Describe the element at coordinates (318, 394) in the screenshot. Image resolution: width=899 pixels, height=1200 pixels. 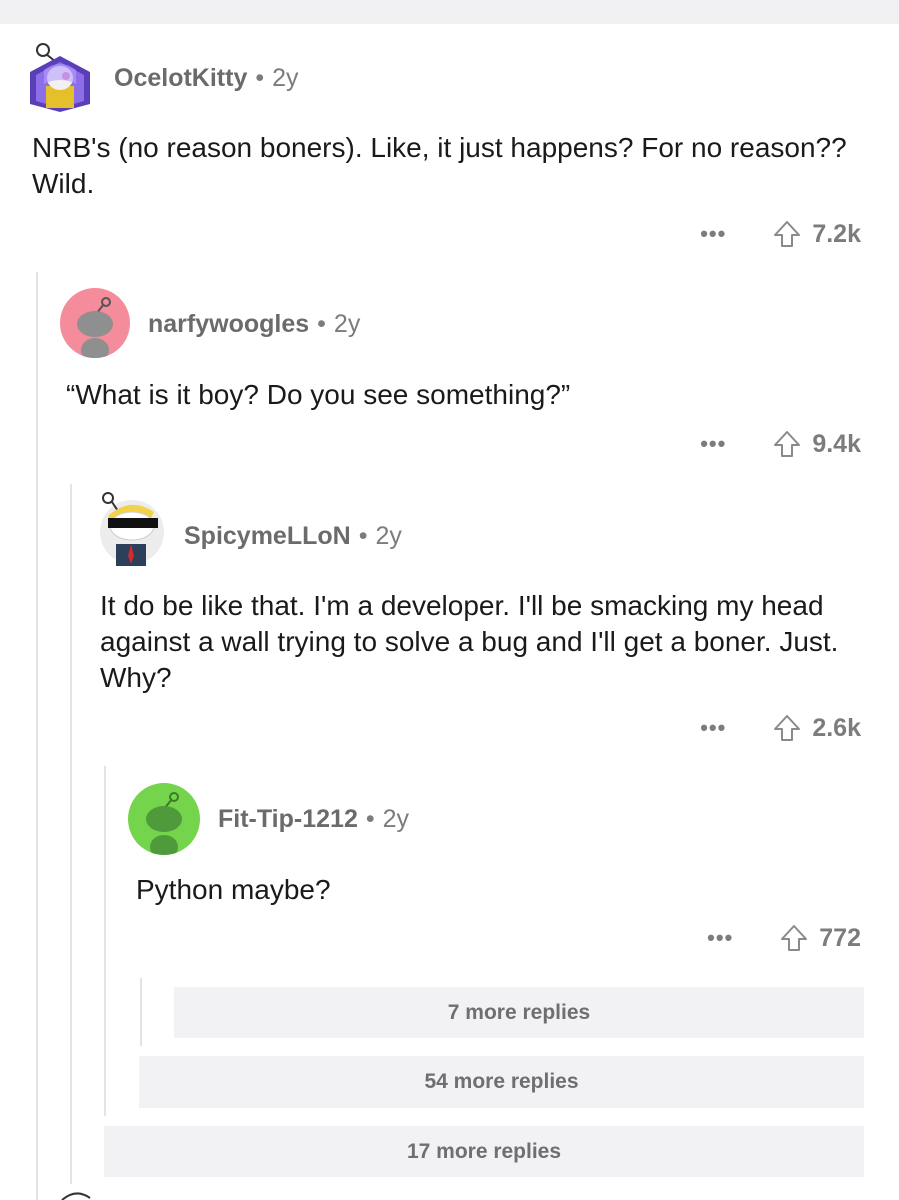
I see `comment-body: “What is it boy? Do you see something?”` at that location.